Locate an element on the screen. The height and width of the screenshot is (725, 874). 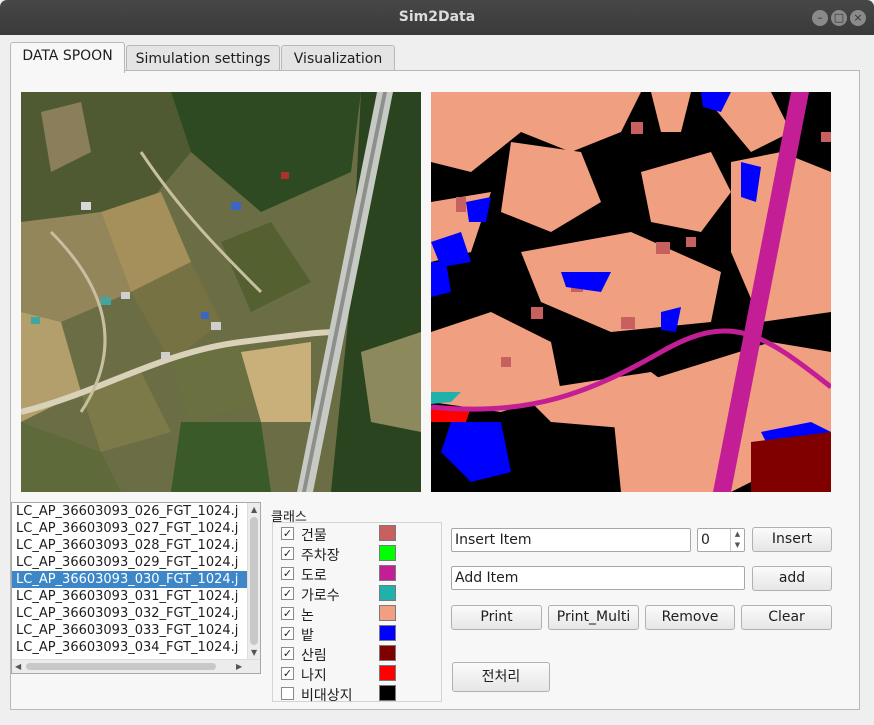
clear-button: Clear is located at coordinates (786, 617).